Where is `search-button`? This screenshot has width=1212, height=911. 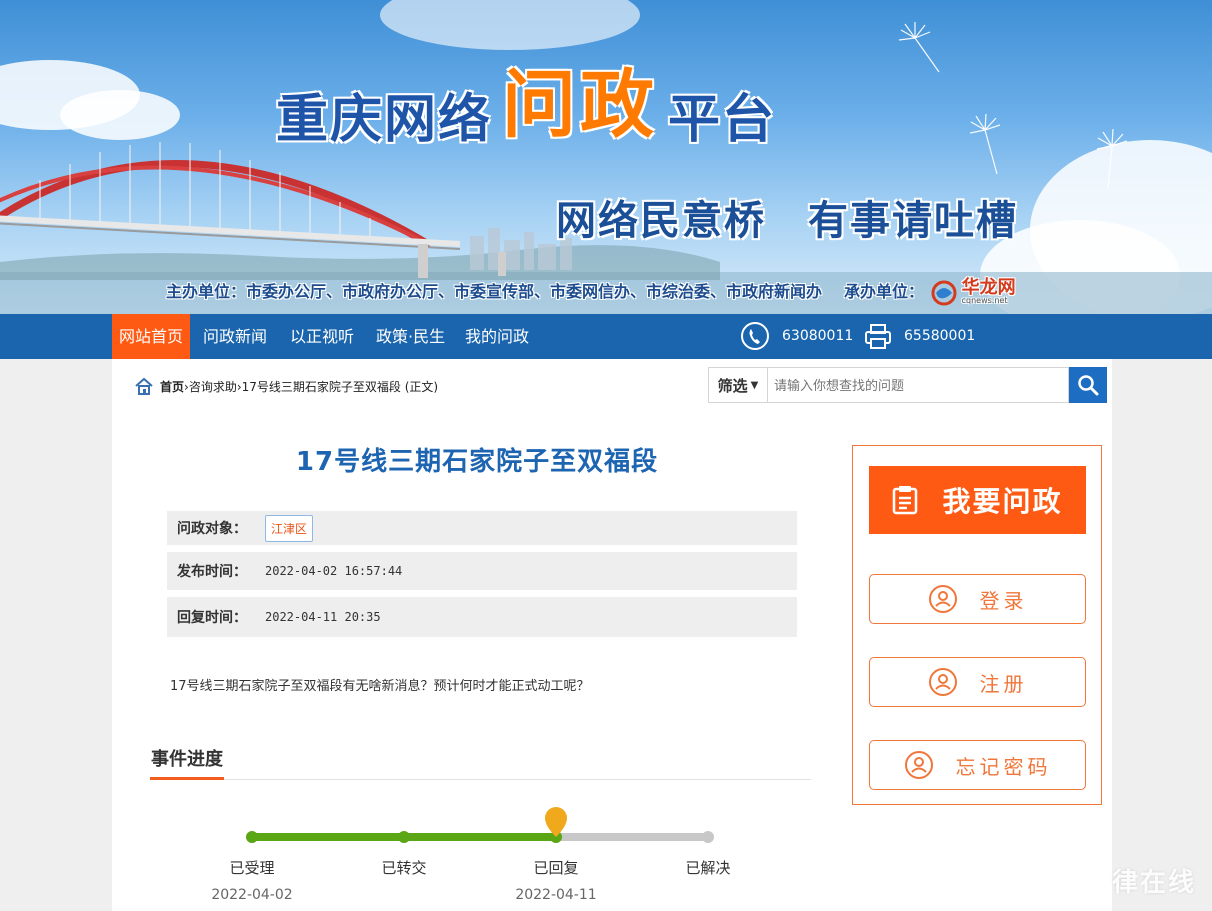 search-button is located at coordinates (1088, 385).